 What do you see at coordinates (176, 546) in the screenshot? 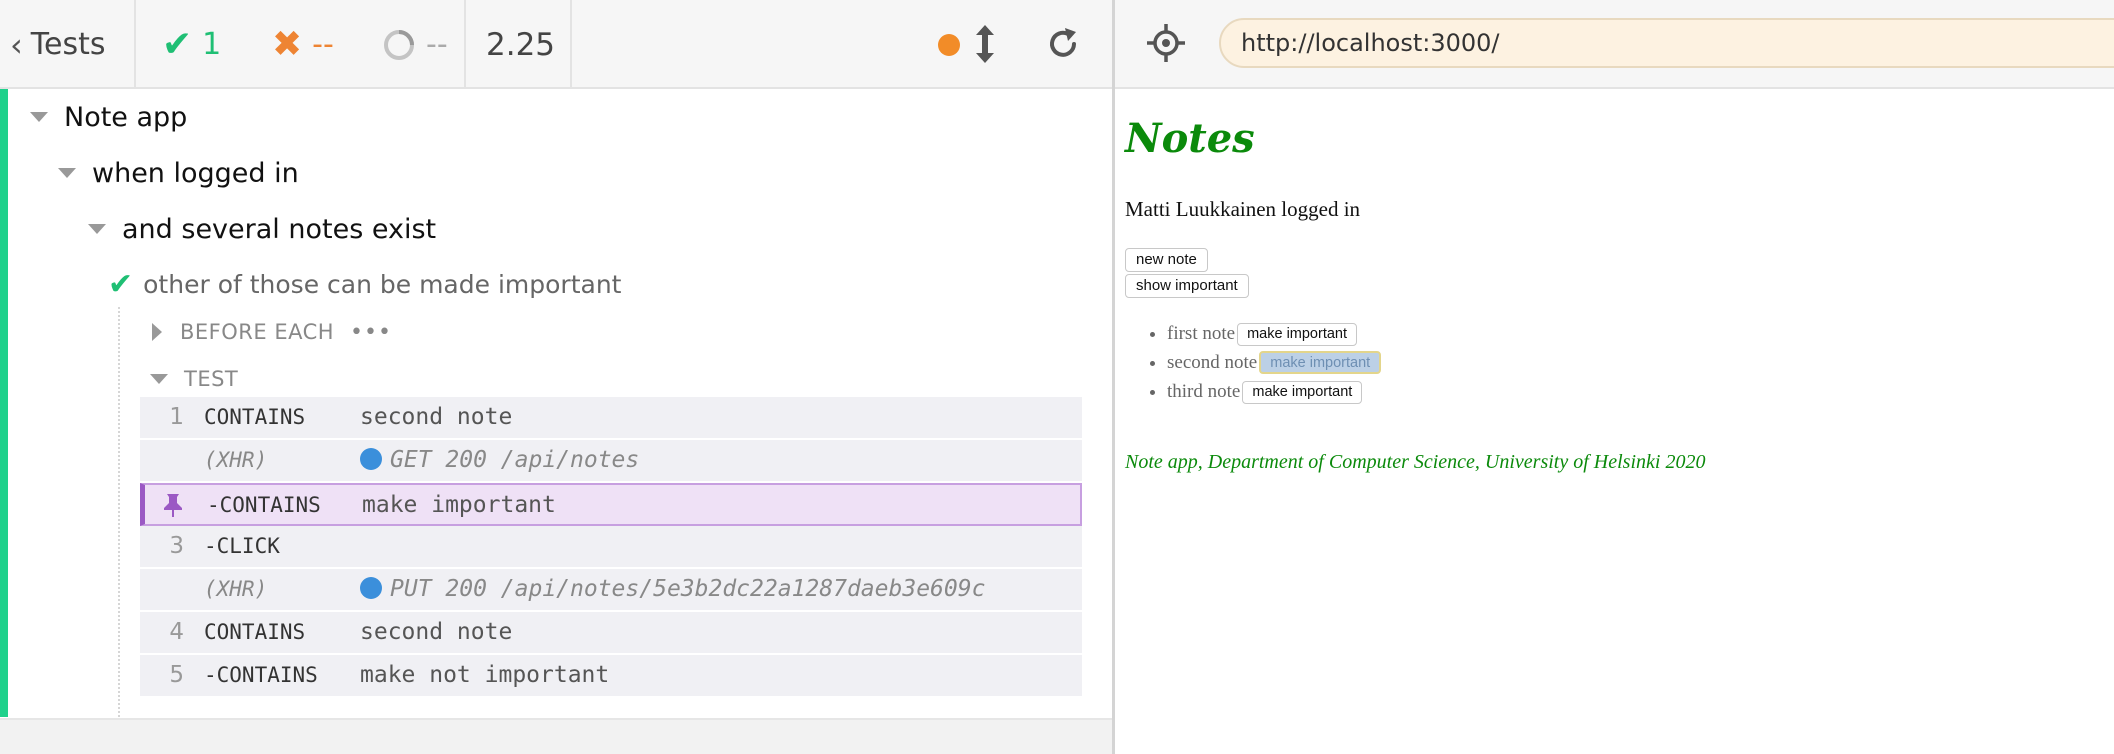
I see `command-number: 3` at bounding box center [176, 546].